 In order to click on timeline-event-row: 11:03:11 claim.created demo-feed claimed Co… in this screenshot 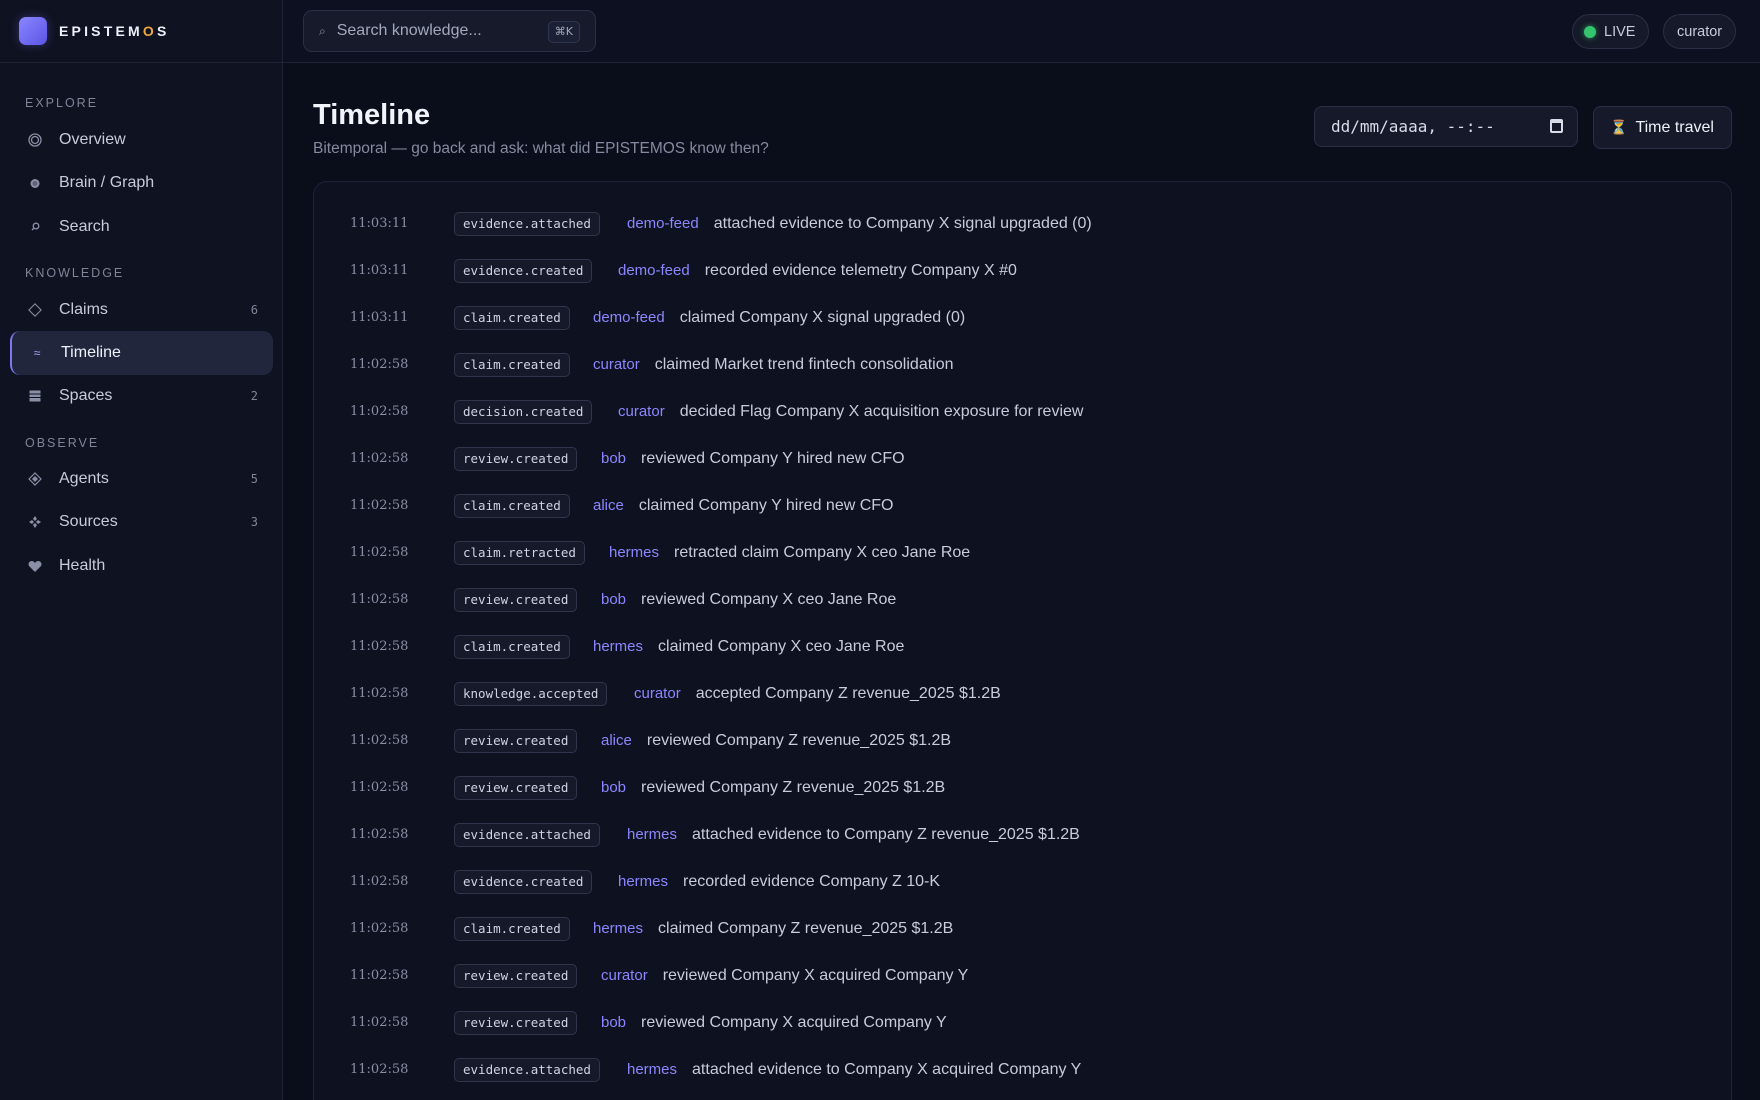, I will do `click(1022, 317)`.